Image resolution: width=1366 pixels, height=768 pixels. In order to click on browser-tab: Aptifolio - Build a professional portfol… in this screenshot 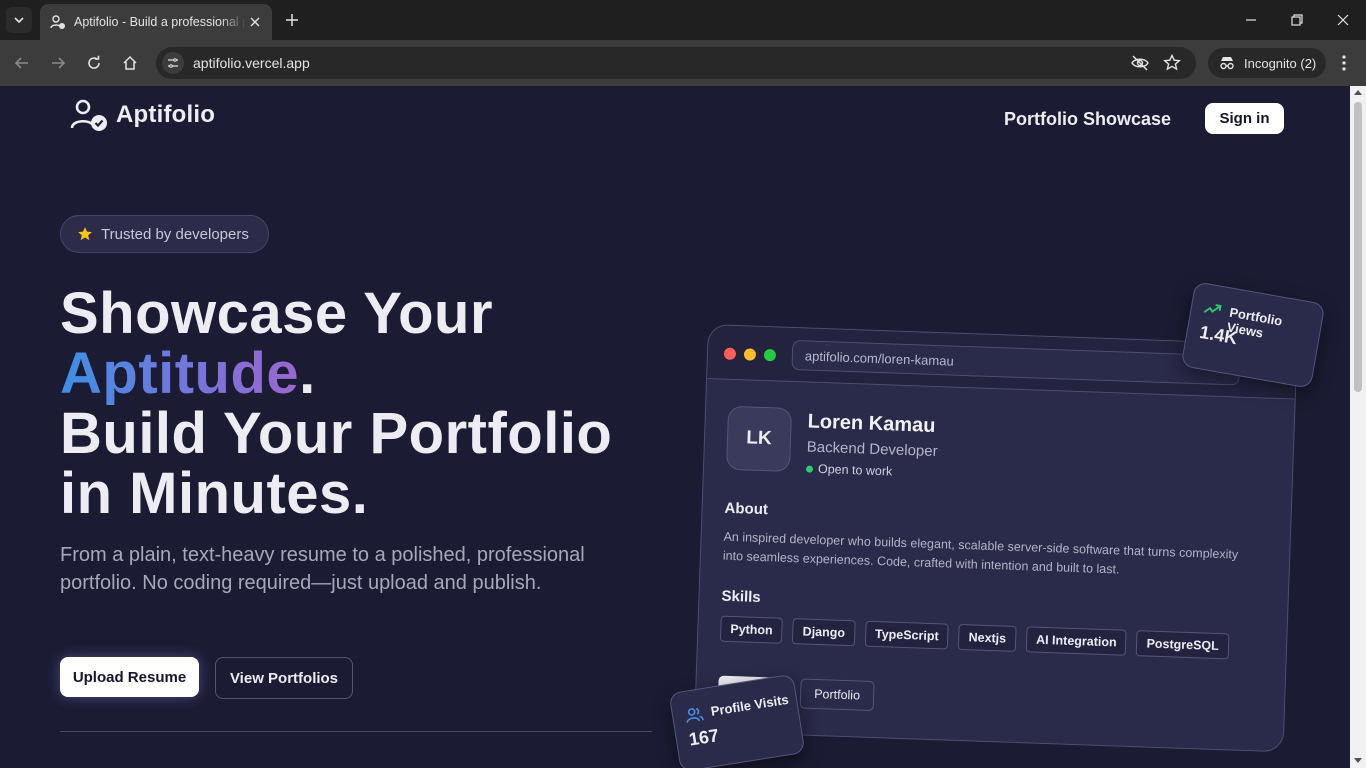, I will do `click(156, 22)`.